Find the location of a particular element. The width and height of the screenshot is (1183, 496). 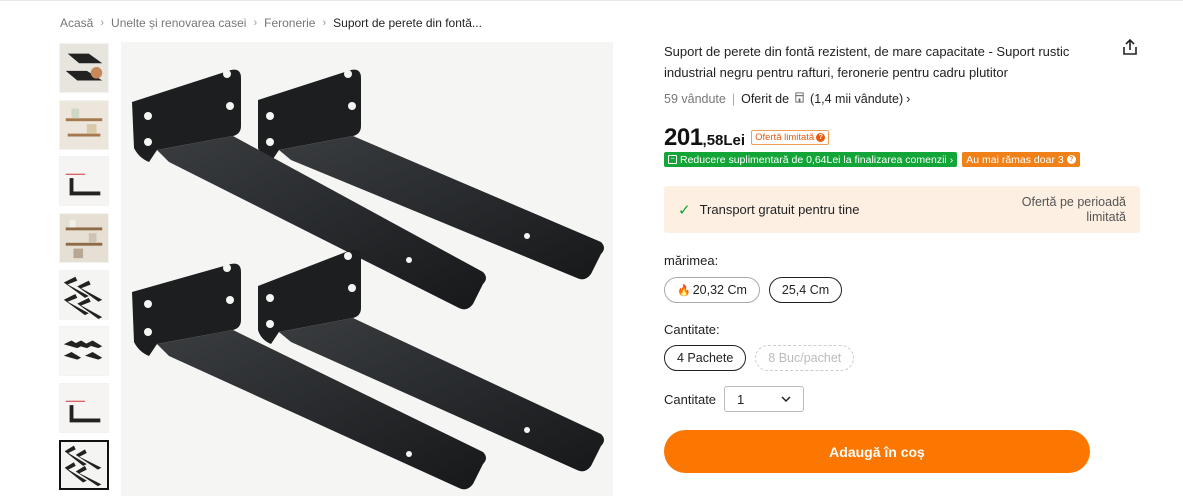

thumbnail-gallery is located at coordinates (85, 269).